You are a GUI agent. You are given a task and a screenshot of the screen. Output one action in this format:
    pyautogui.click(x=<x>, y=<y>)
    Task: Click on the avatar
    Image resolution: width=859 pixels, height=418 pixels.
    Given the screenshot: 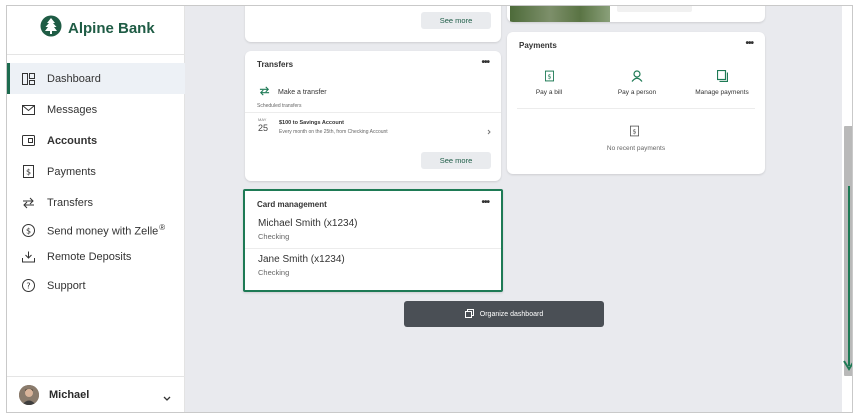 What is the action you would take?
    pyautogui.click(x=29, y=394)
    